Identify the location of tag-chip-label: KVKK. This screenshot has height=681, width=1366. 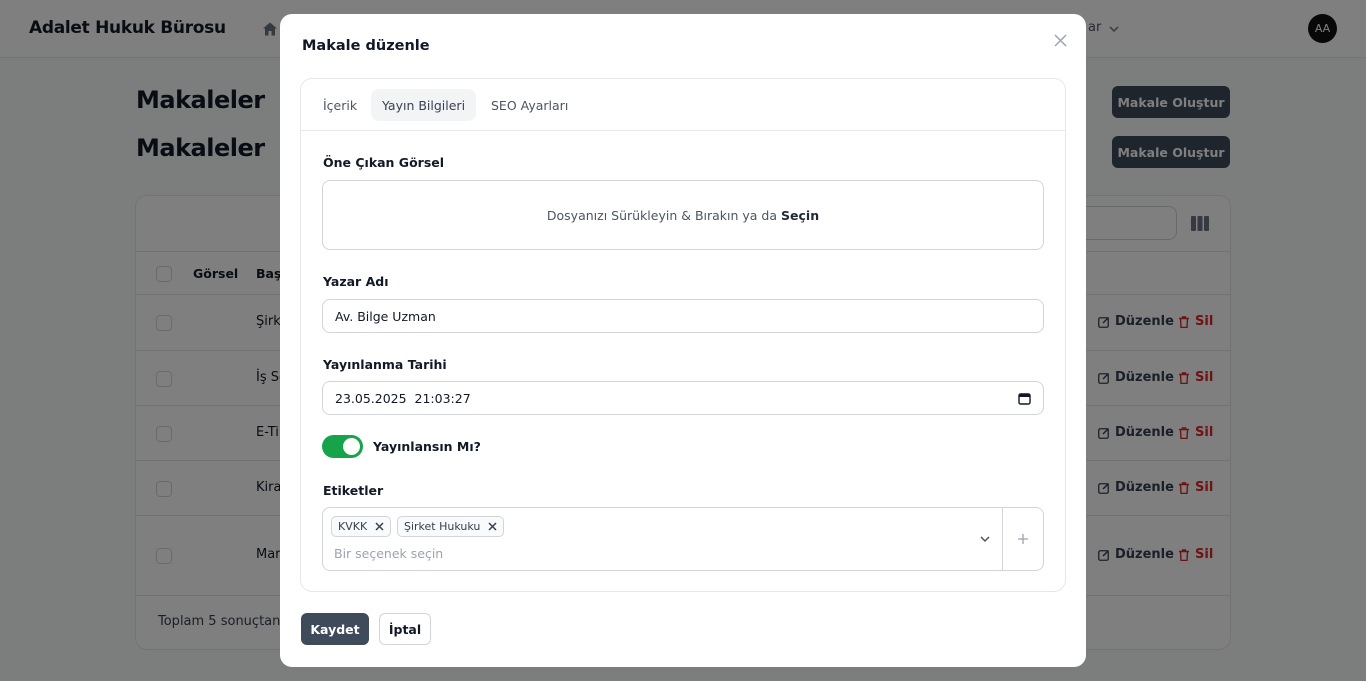
(353, 526).